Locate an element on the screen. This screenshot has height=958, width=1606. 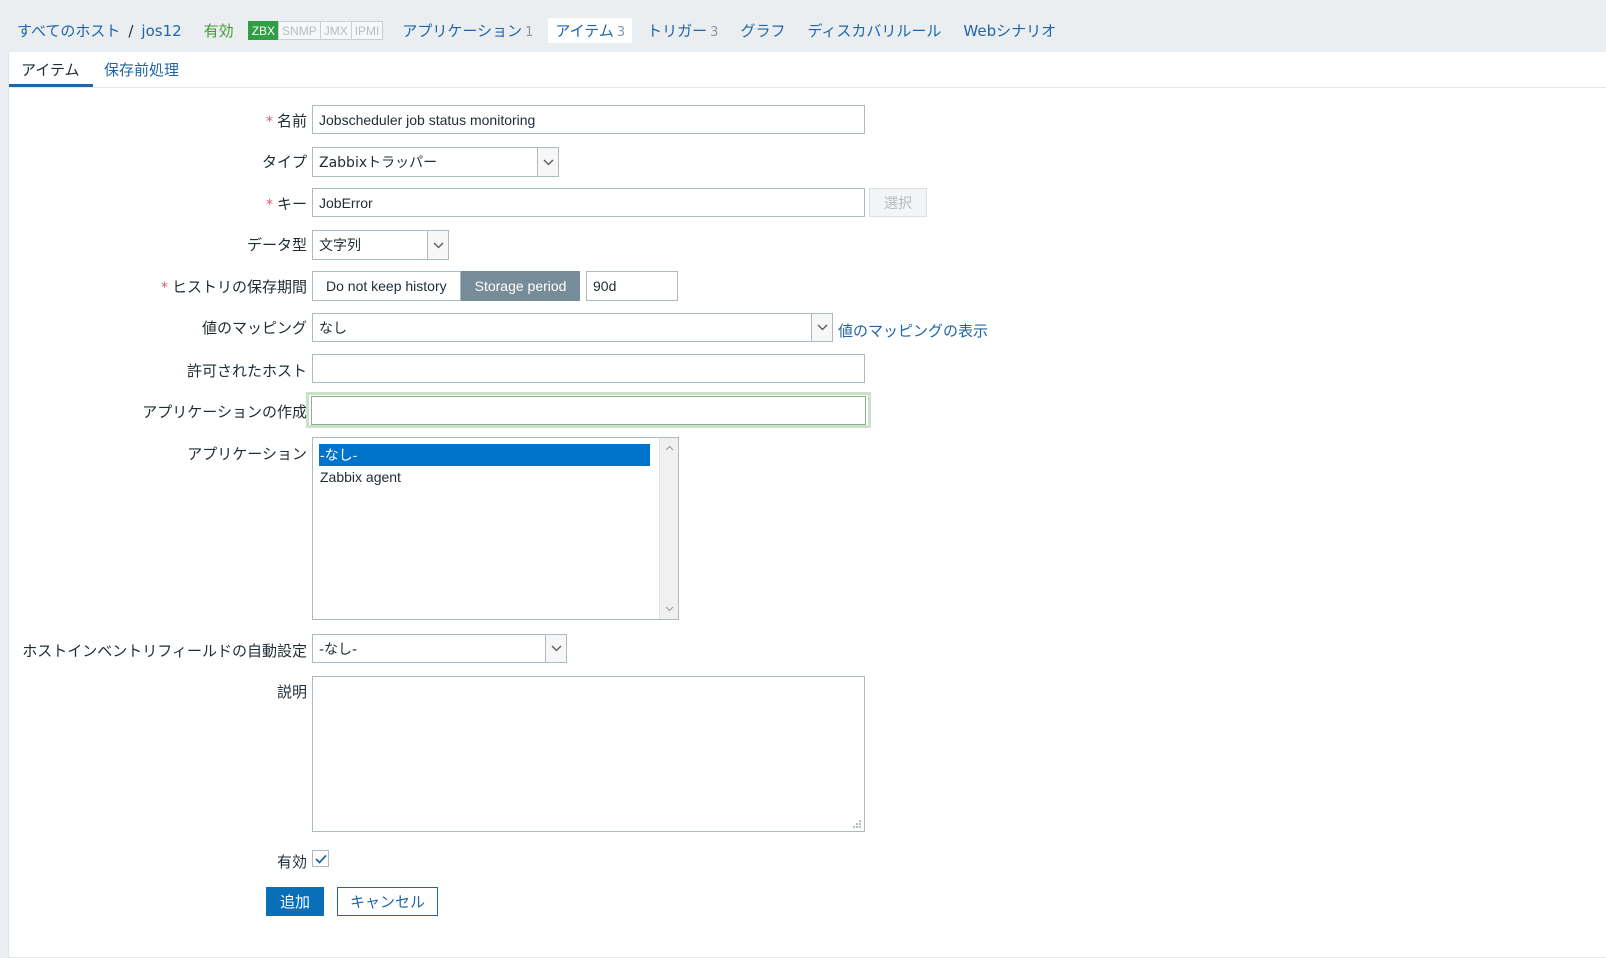
name-input: Jobscheduler job status monitoring is located at coordinates (588, 119).